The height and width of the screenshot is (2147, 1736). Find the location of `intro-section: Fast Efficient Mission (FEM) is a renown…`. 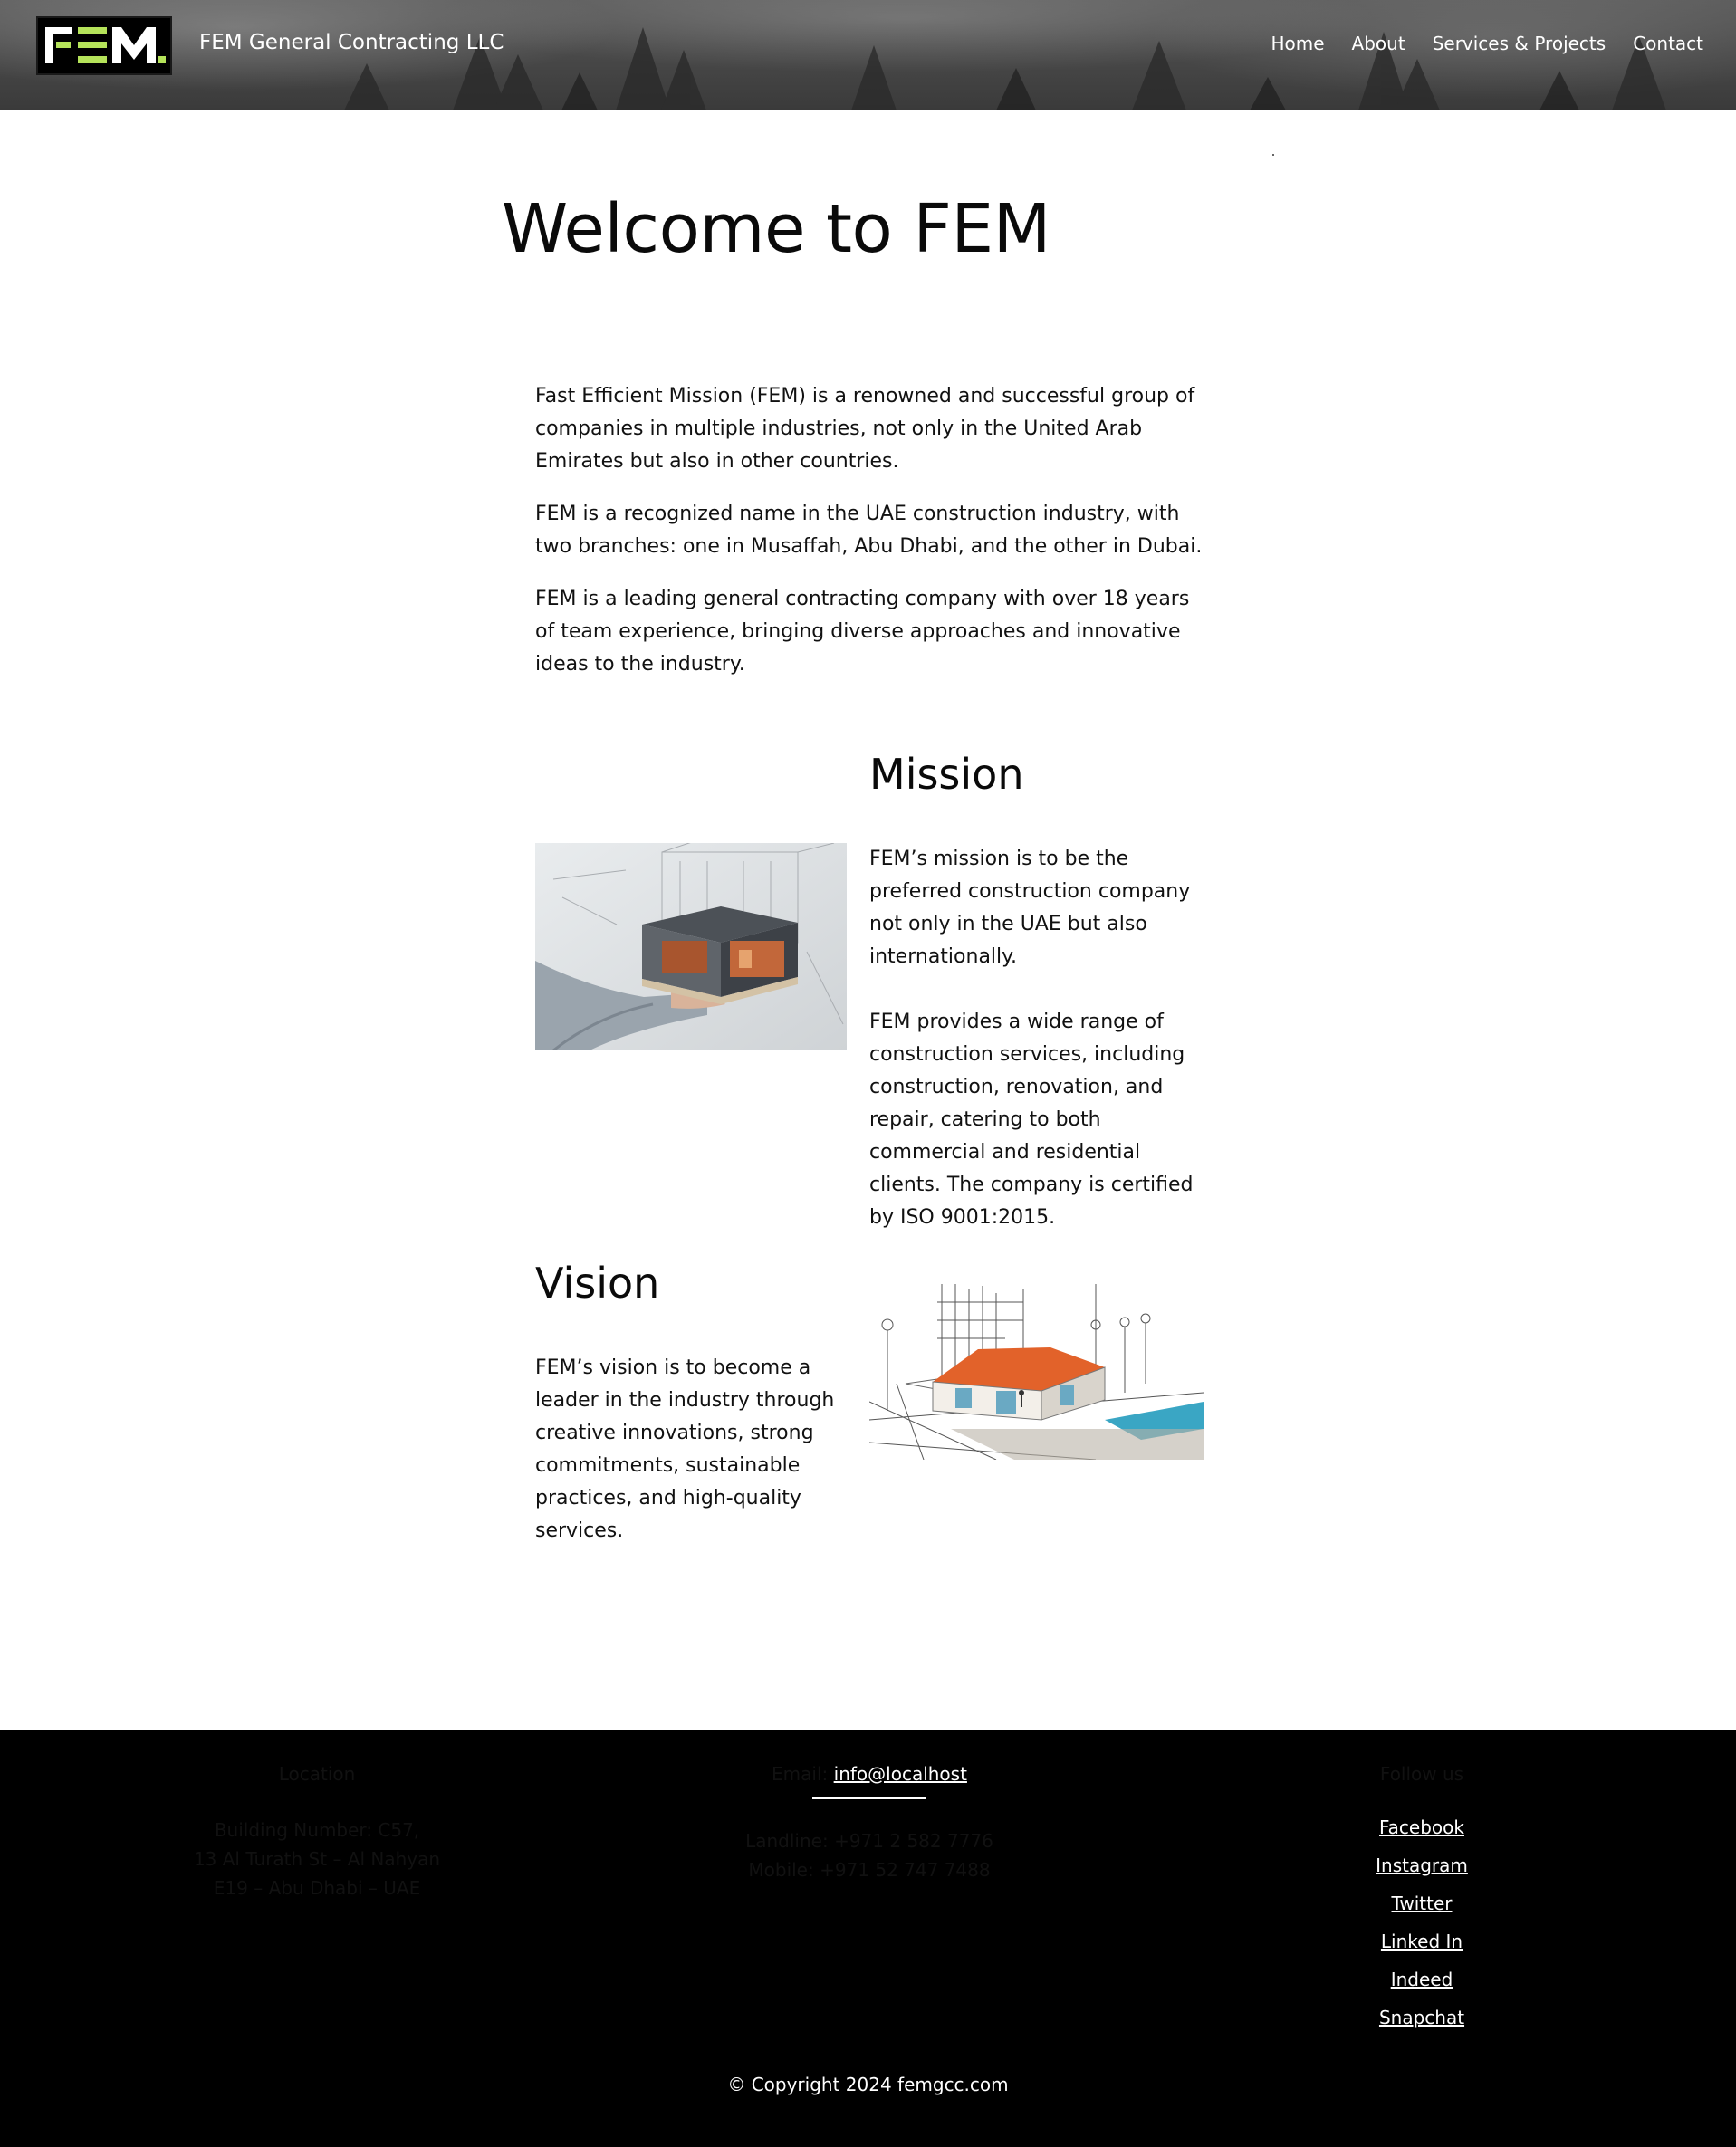

intro-section: Fast Efficient Mission (FEM) is a renown… is located at coordinates (872, 540).